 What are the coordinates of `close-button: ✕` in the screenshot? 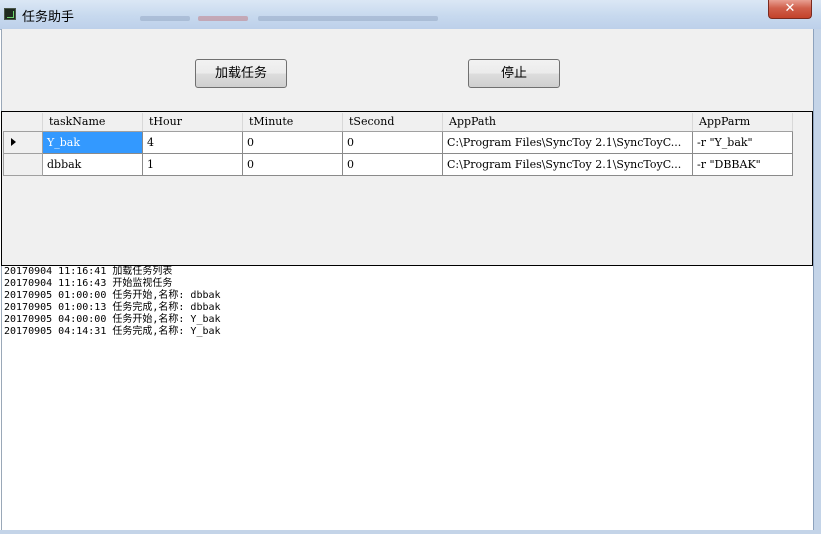 It's located at (790, 9).